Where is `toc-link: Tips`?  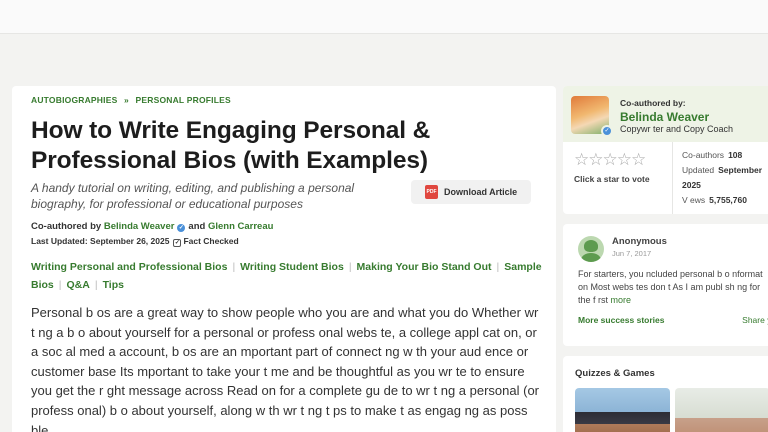
toc-link: Tips is located at coordinates (113, 285).